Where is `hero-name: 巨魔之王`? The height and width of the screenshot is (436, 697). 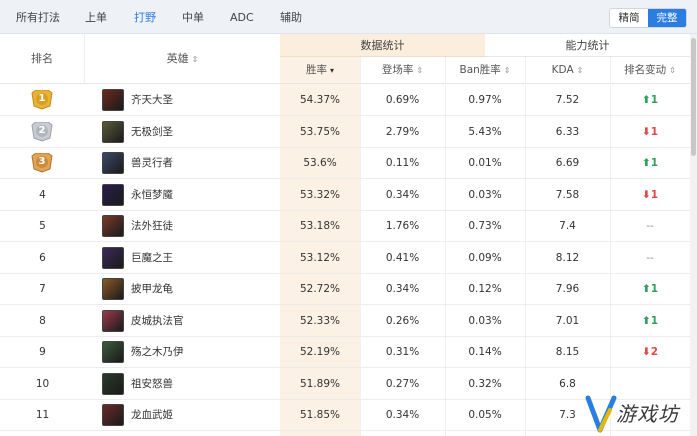 hero-name: 巨魔之王 is located at coordinates (152, 258).